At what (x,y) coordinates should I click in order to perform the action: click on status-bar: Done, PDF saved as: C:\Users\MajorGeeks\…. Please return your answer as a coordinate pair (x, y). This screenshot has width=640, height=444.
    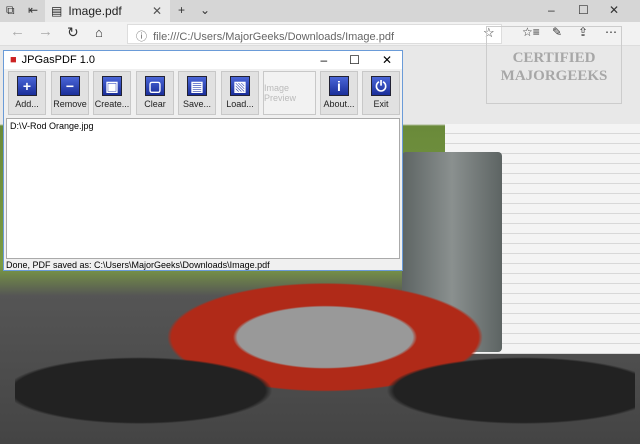
    Looking at the image, I should click on (138, 265).